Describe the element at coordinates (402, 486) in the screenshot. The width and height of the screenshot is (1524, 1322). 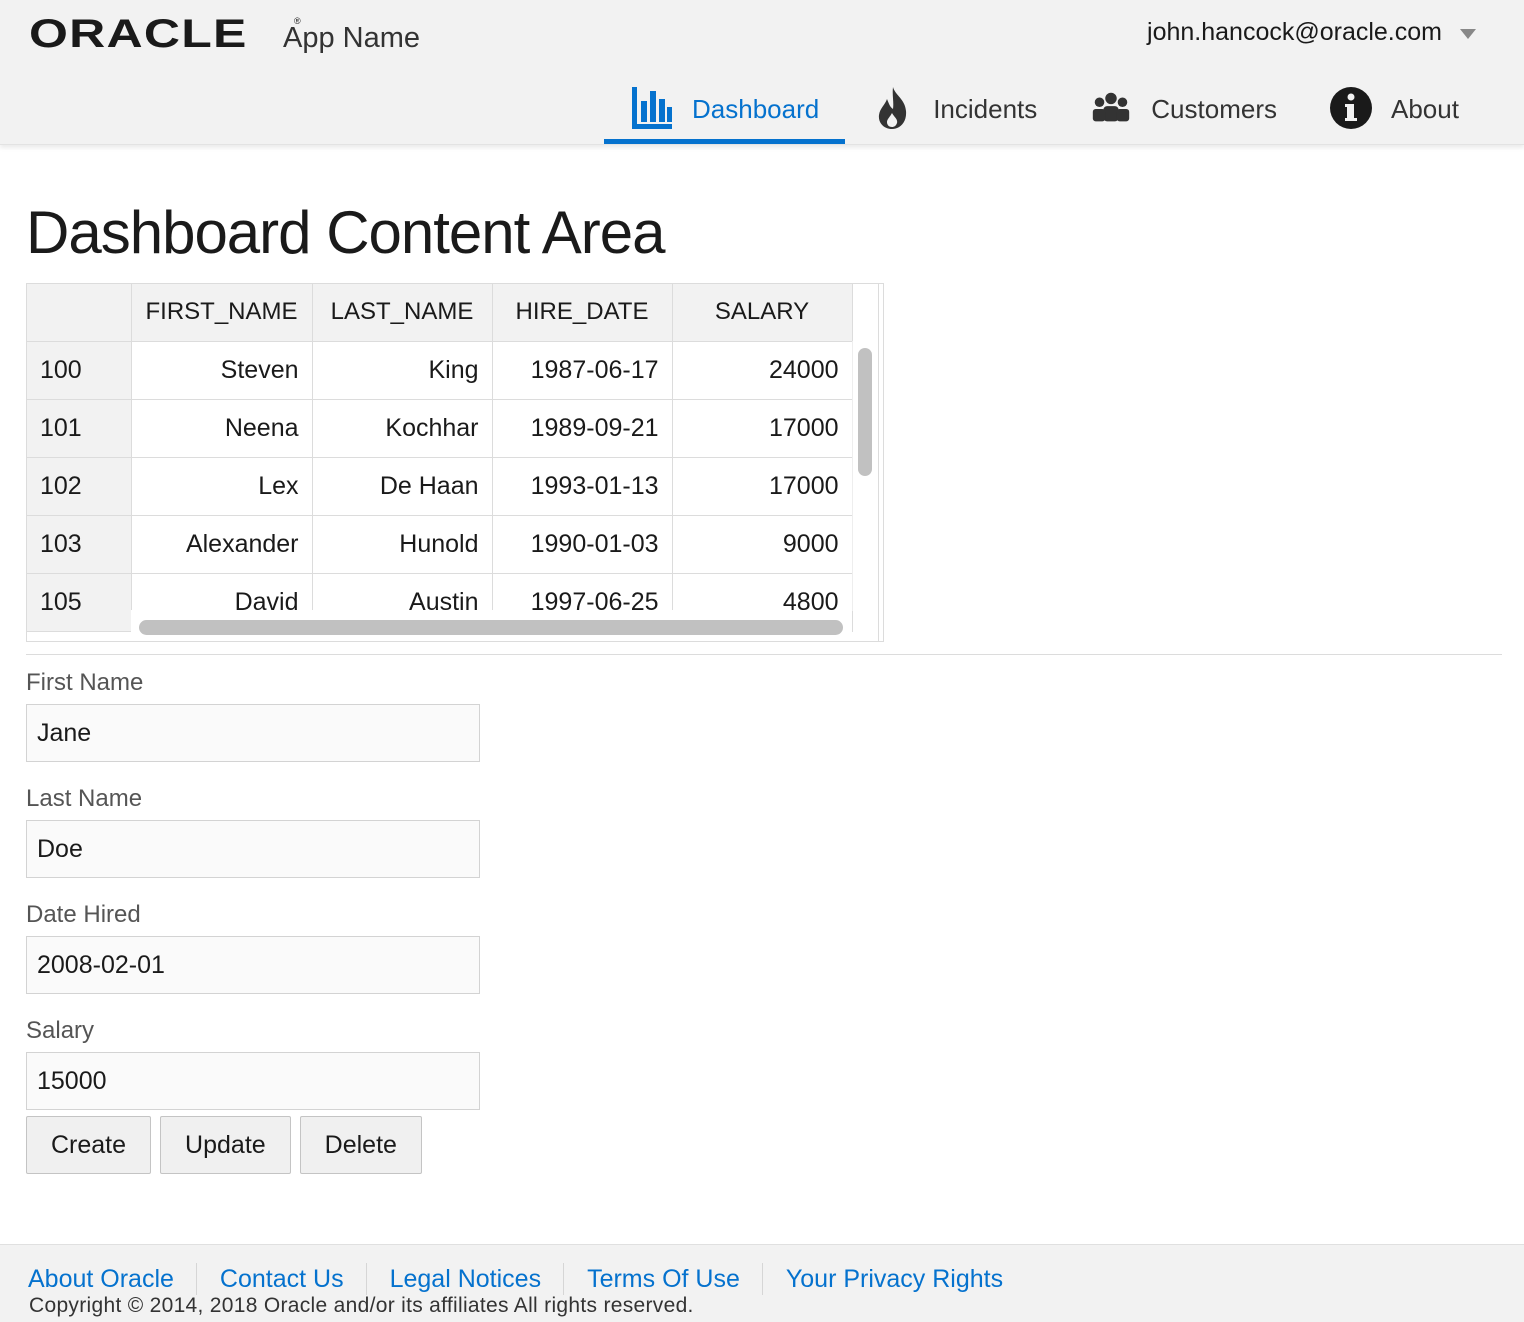
I see `cell-last-name: De Haan` at that location.